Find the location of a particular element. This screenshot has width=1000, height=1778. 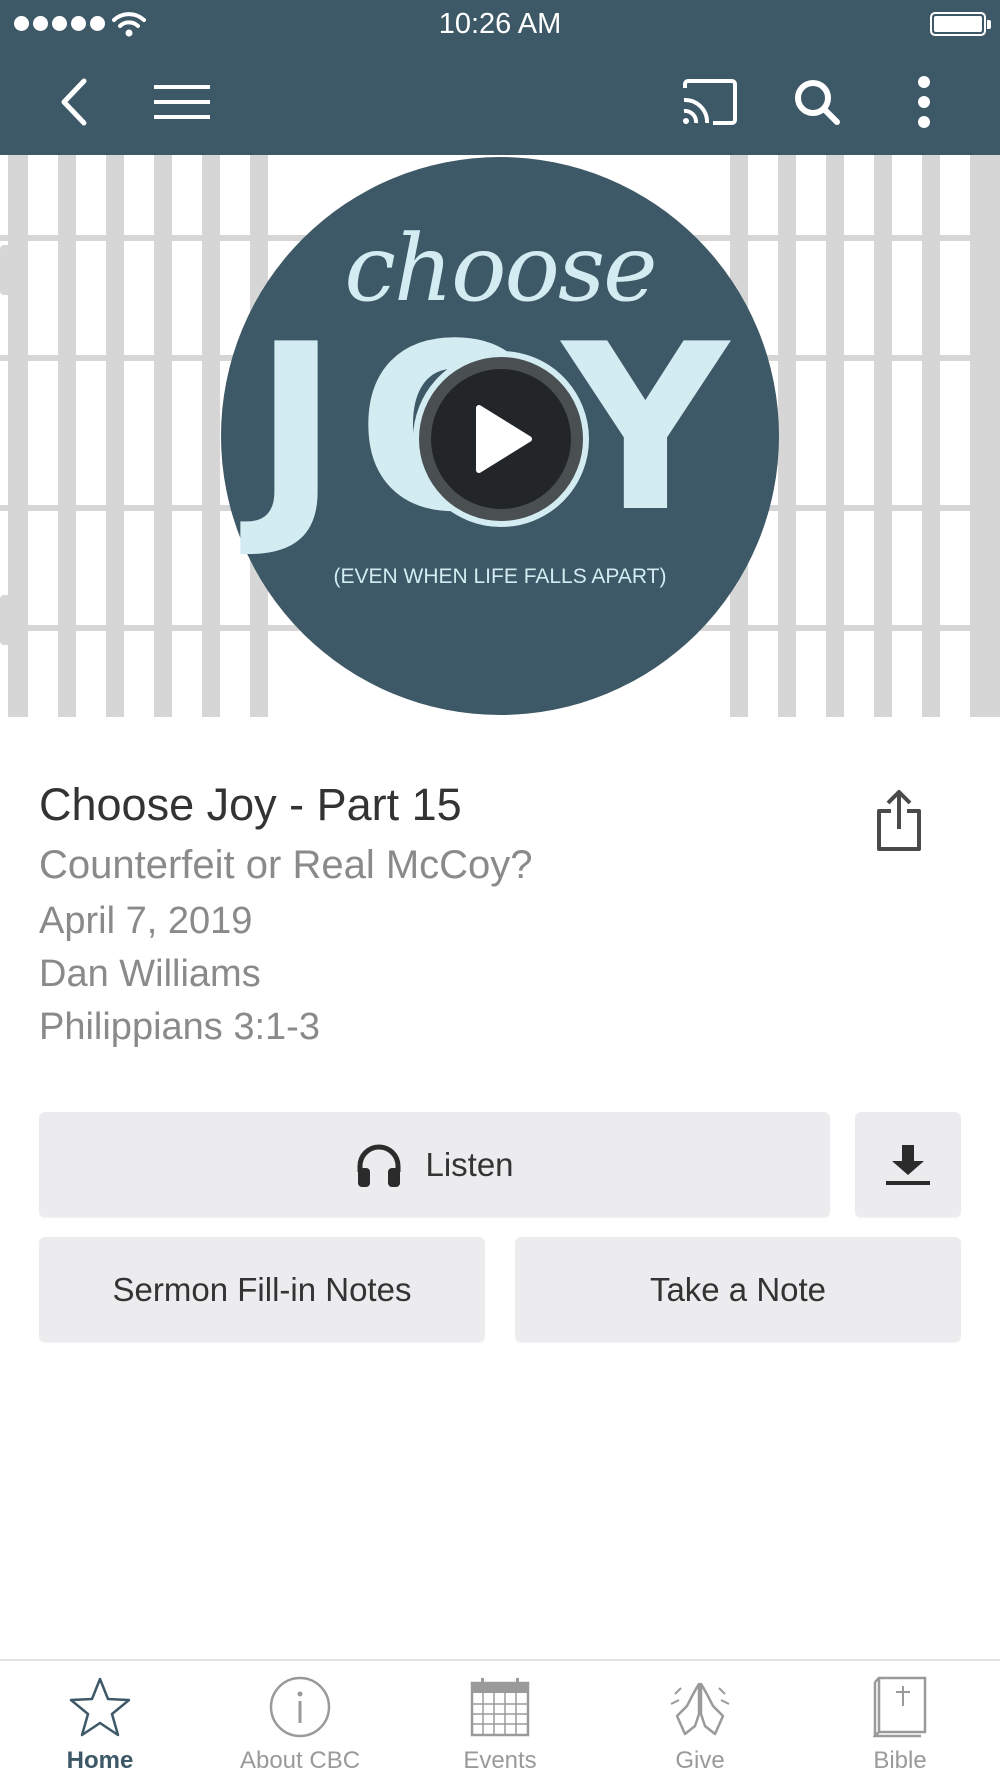

tab-bar: Home About CBC Events Give Bible is located at coordinates (500, 1718).